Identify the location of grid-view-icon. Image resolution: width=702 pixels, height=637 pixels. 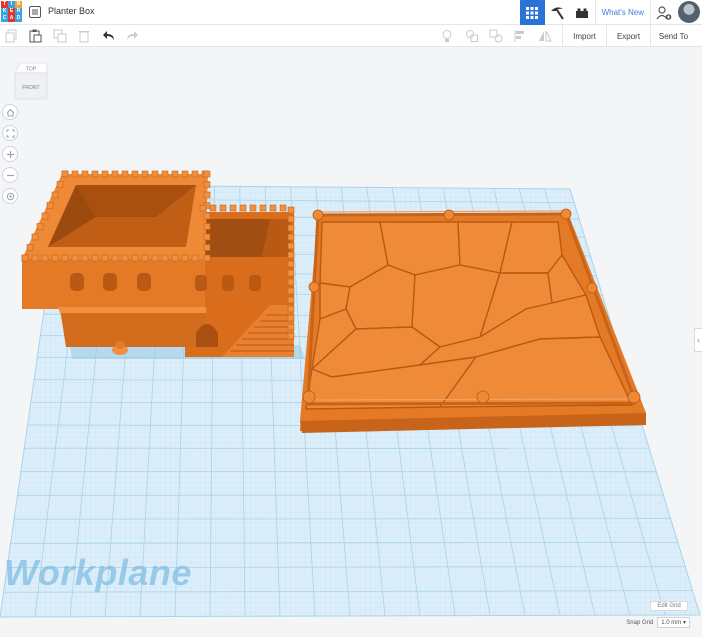
(532, 12).